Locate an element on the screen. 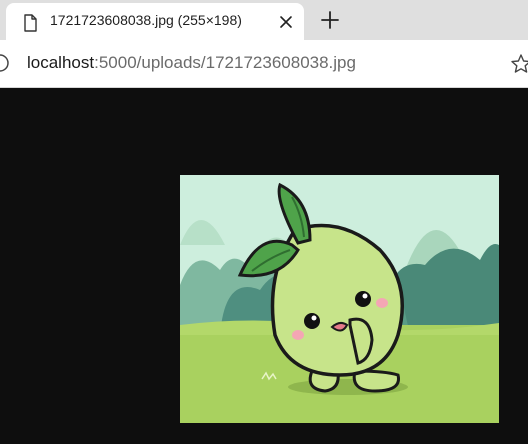  close-icon is located at coordinates (286, 22).